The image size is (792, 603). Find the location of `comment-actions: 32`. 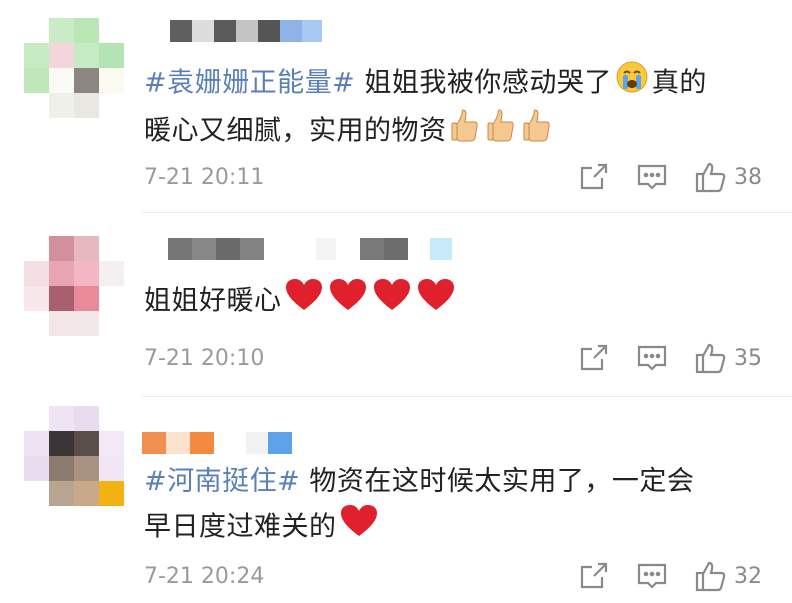

comment-actions: 32 is located at coordinates (657, 576).